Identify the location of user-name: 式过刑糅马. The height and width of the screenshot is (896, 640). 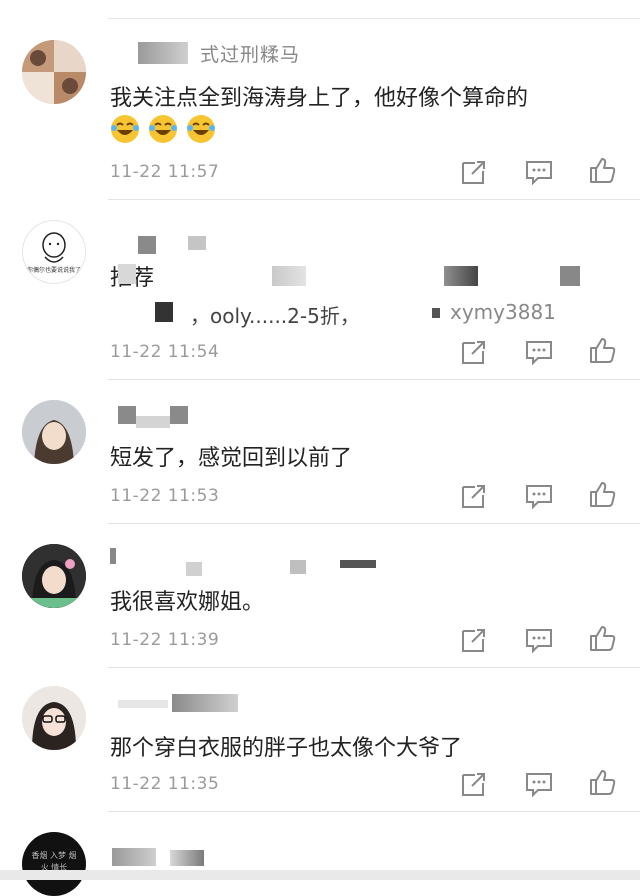
(250, 53).